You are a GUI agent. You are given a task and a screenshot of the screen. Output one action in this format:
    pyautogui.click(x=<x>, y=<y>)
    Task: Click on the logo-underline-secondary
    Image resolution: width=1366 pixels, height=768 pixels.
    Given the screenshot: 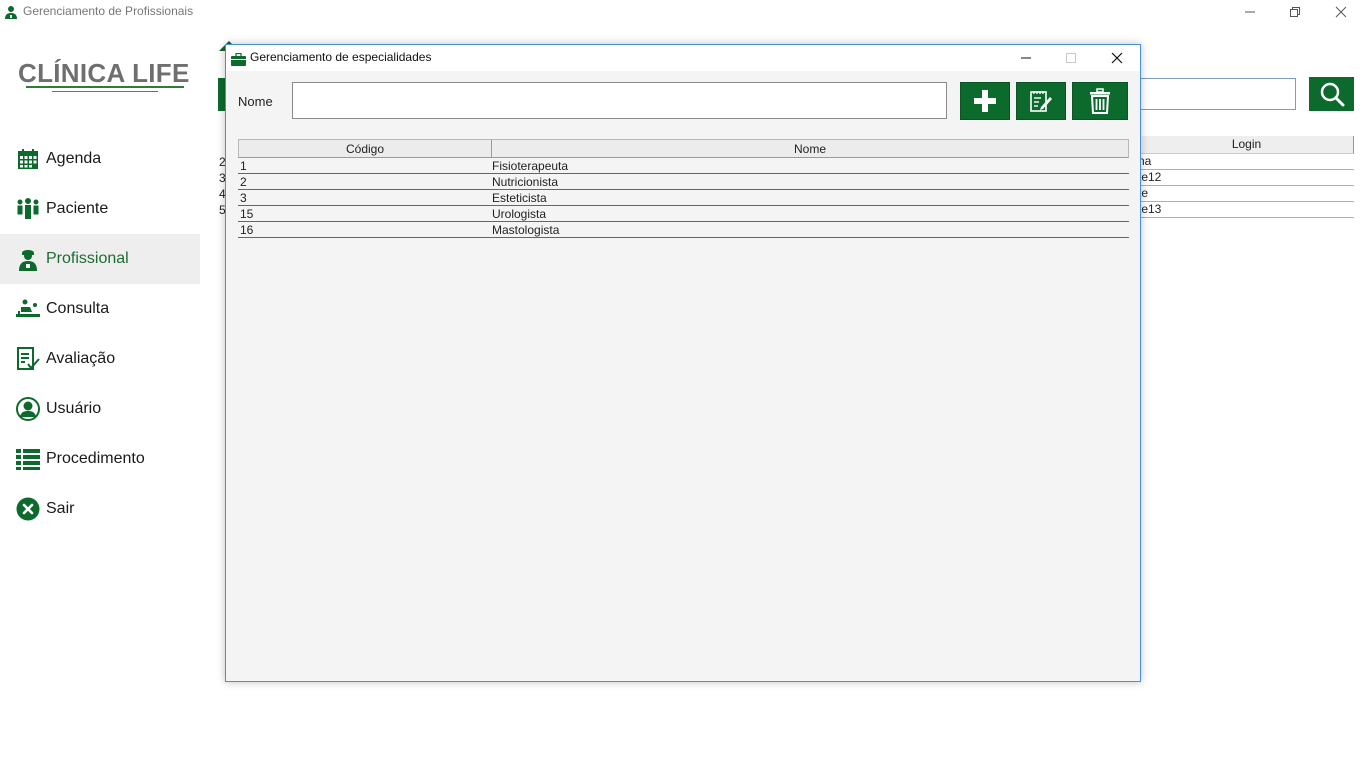 What is the action you would take?
    pyautogui.click(x=105, y=91)
    